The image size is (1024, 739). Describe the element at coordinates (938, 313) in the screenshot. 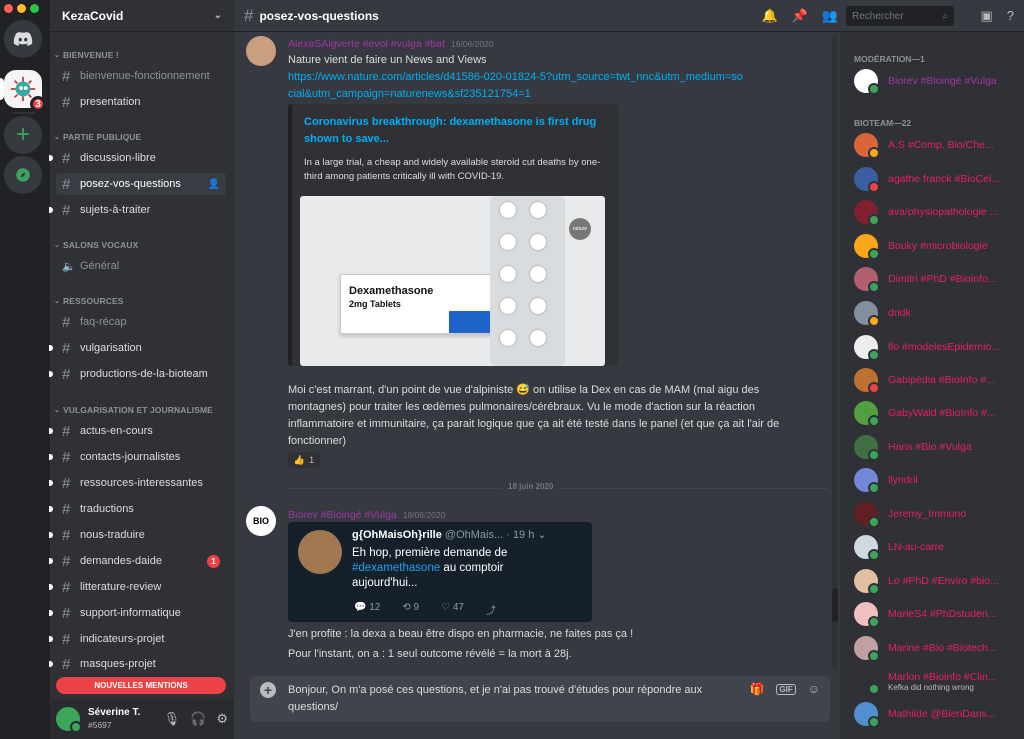

I see `member-item: dridk` at that location.